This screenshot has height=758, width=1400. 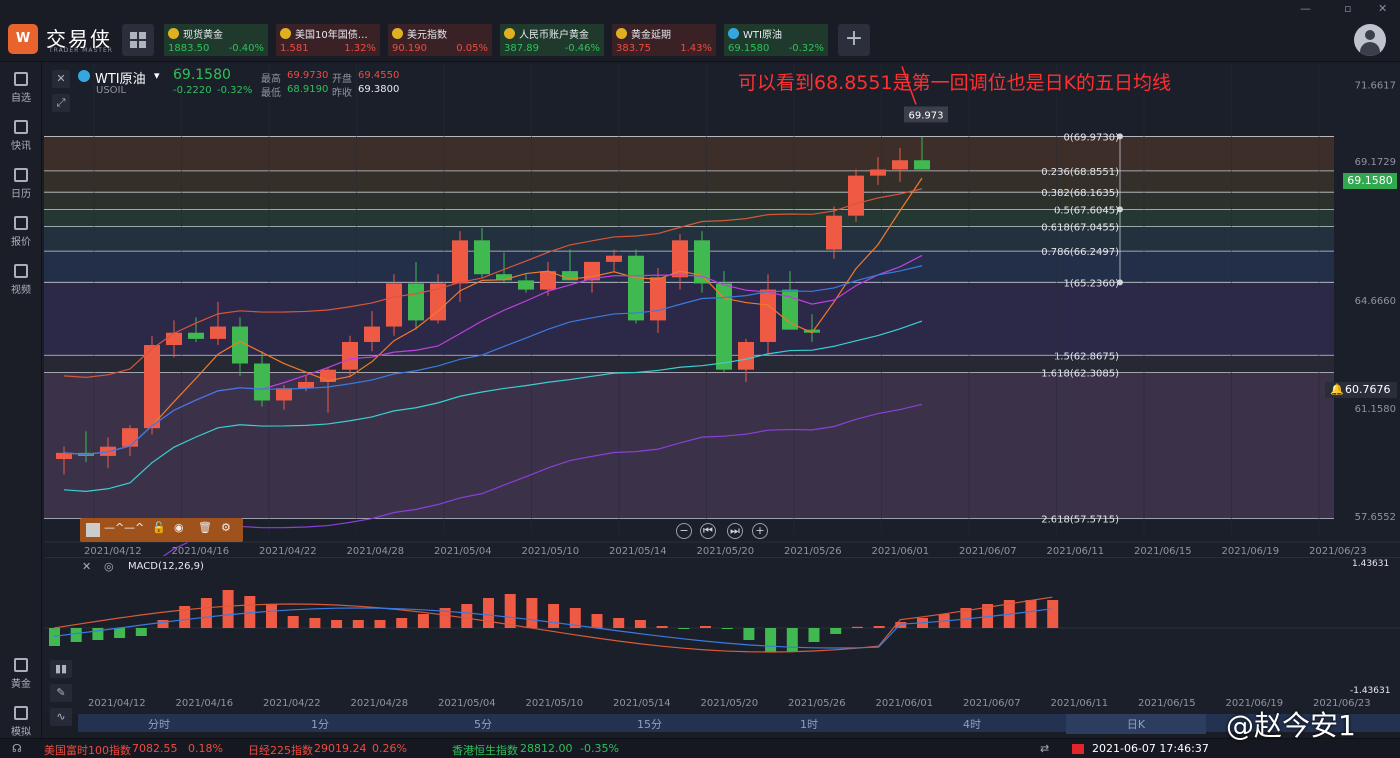 I want to click on scroll-start-icon: ⏮, so click(x=708, y=531).